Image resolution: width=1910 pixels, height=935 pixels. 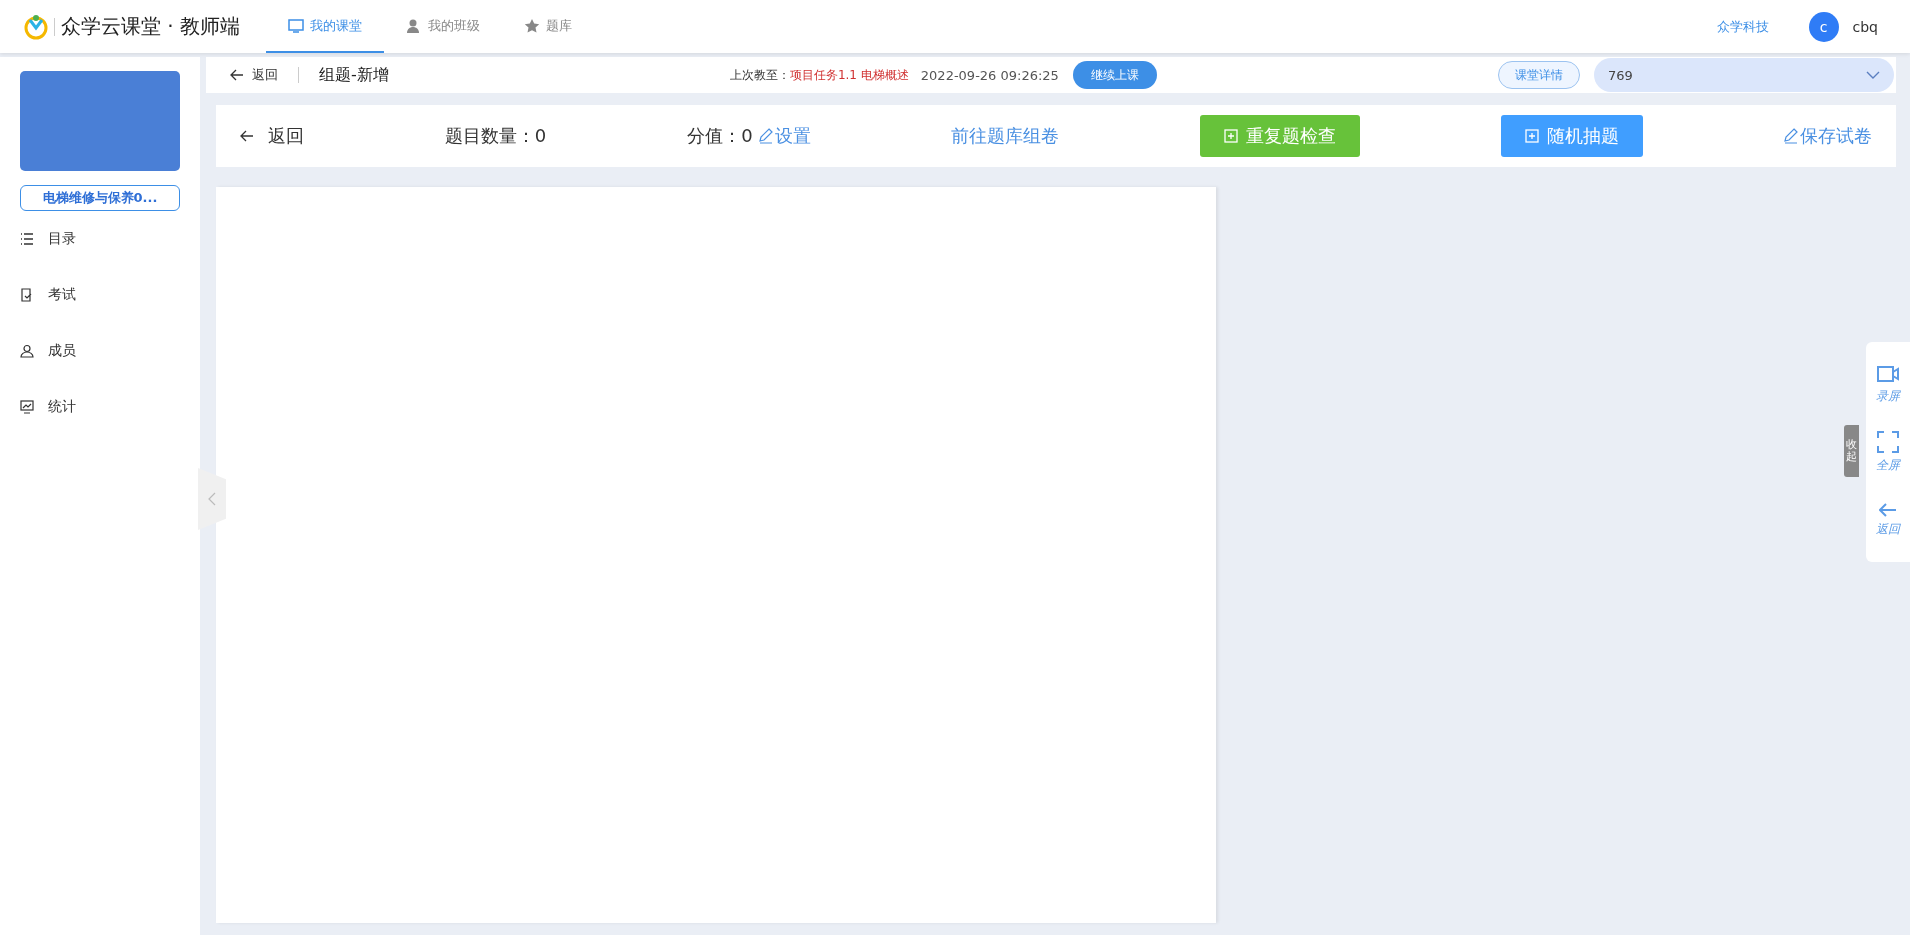 I want to click on chart-icon, so click(x=27, y=407).